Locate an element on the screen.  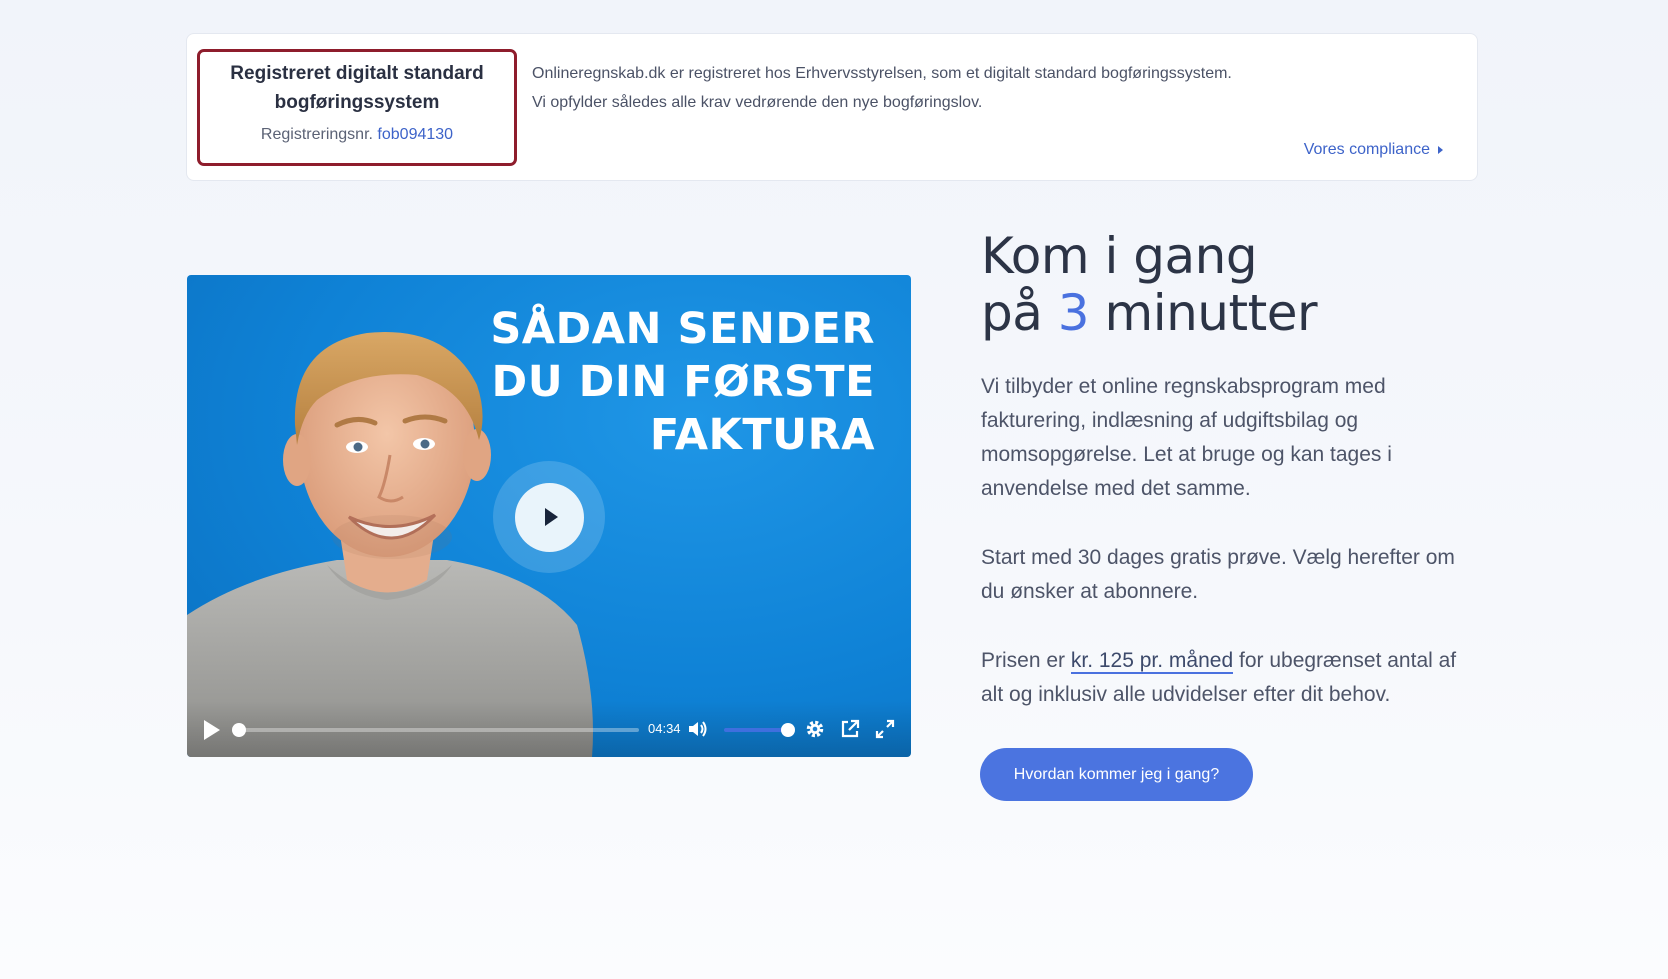
progress-bar is located at coordinates (439, 730).